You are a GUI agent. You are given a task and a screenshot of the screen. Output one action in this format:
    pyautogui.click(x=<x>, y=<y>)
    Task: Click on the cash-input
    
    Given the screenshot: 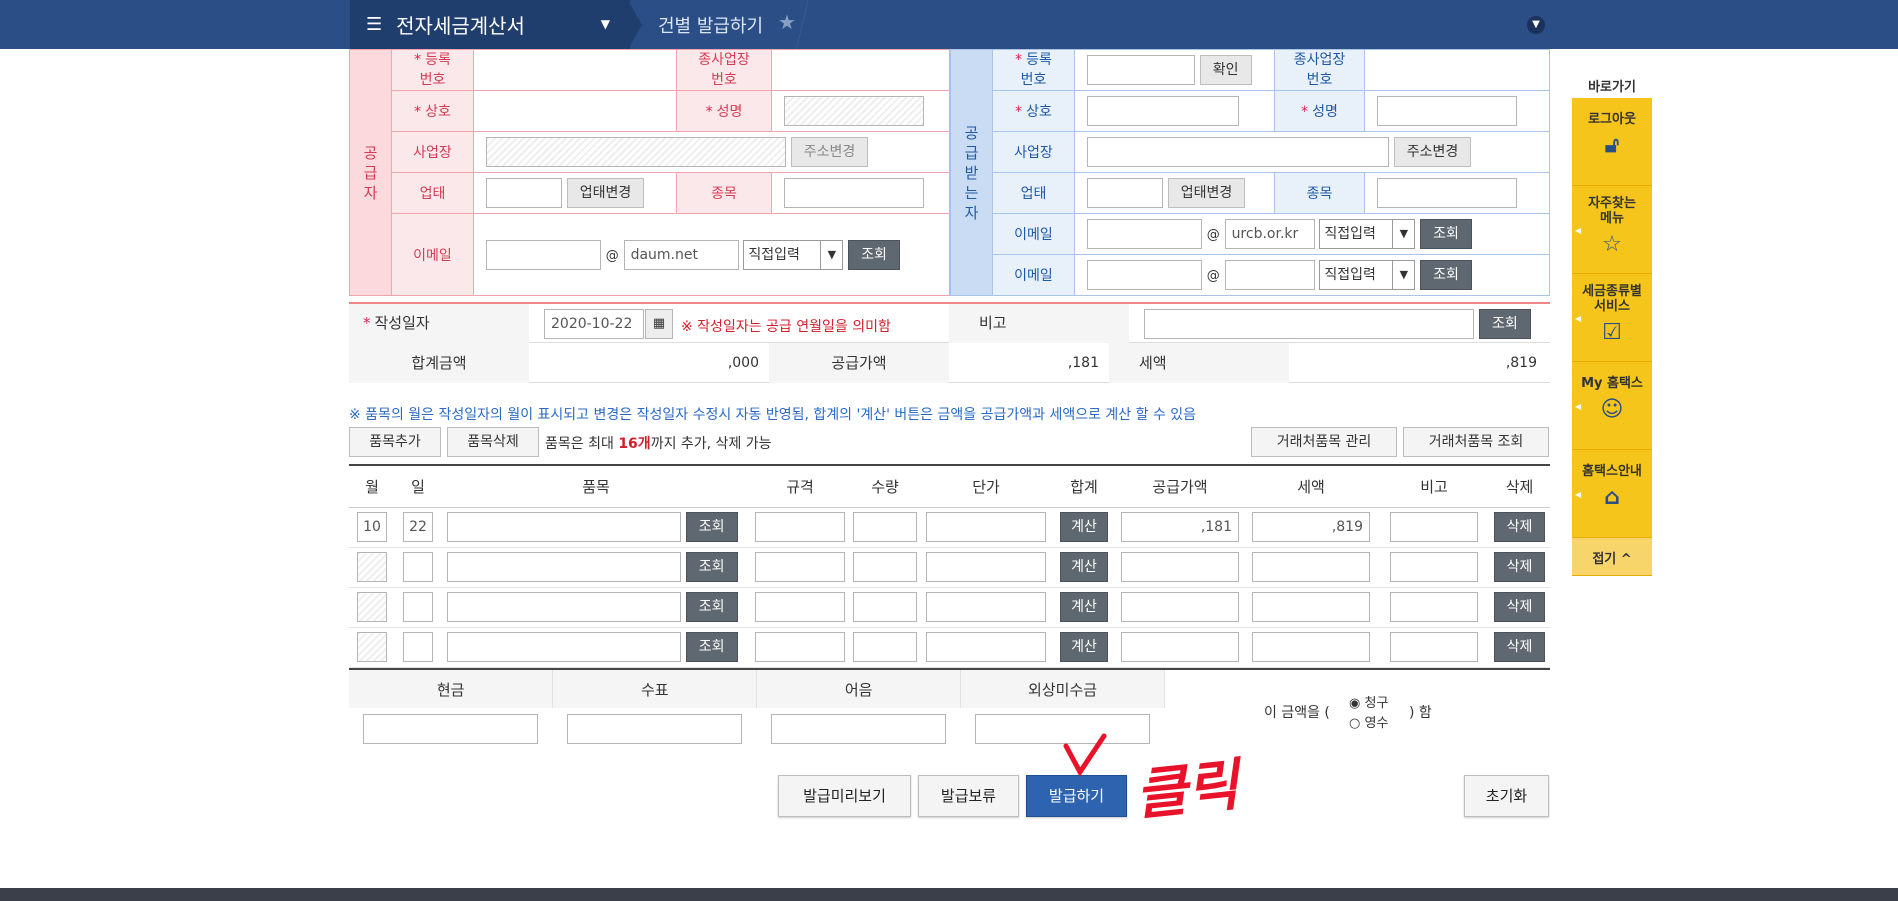 What is the action you would take?
    pyautogui.click(x=451, y=729)
    